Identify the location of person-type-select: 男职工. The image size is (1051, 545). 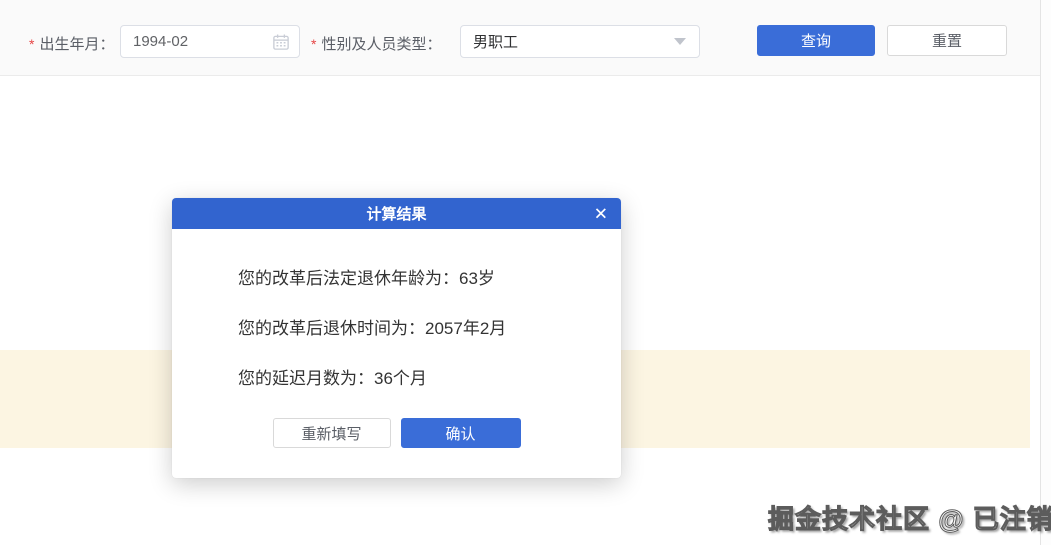
(580, 41).